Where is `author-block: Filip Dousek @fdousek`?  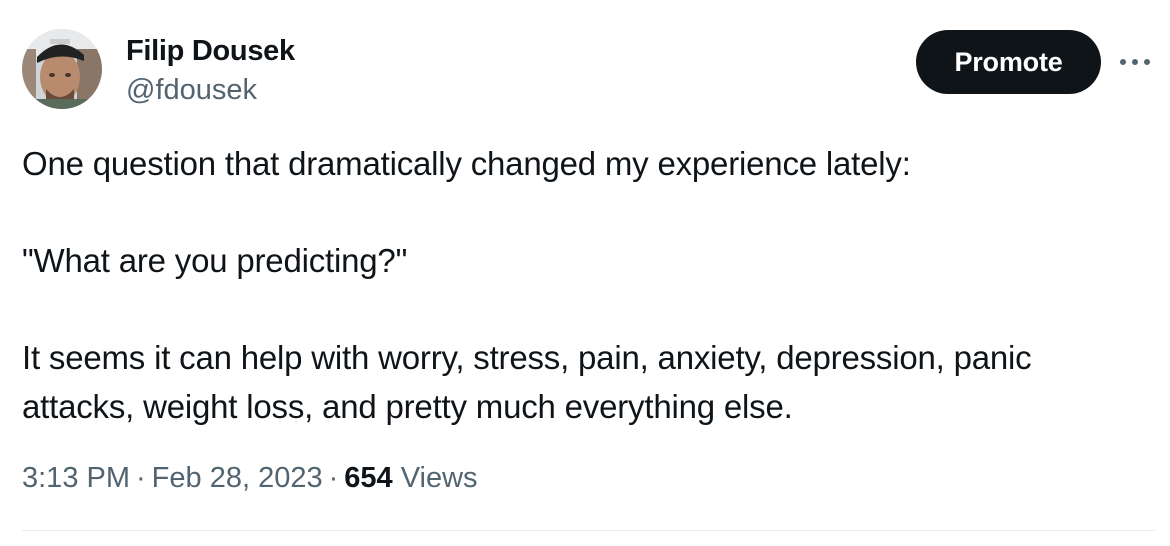
author-block: Filip Dousek @fdousek is located at coordinates (210, 70).